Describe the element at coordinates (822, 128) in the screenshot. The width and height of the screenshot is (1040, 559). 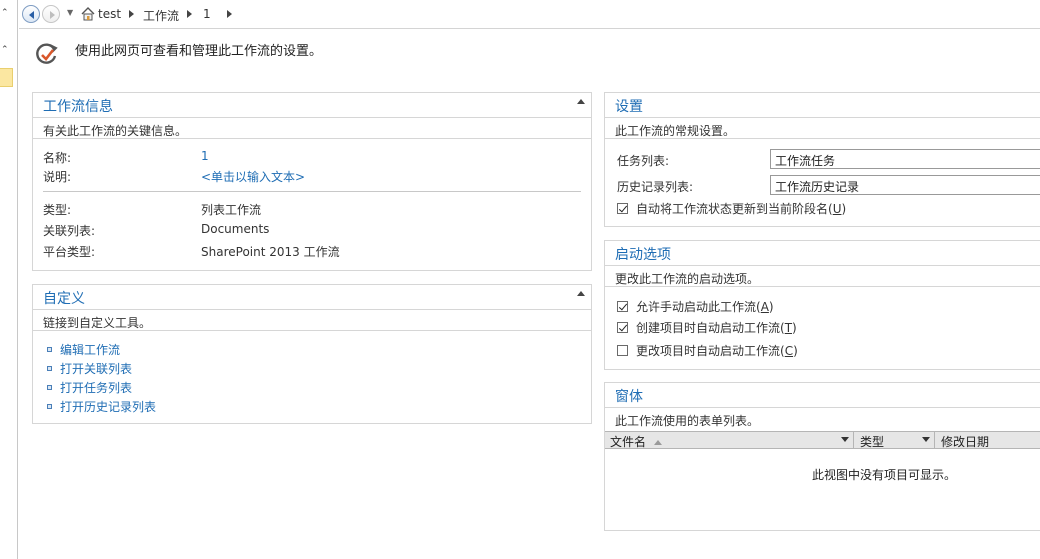
I see `settings-subtitle: 此工作流的常规设置。` at that location.